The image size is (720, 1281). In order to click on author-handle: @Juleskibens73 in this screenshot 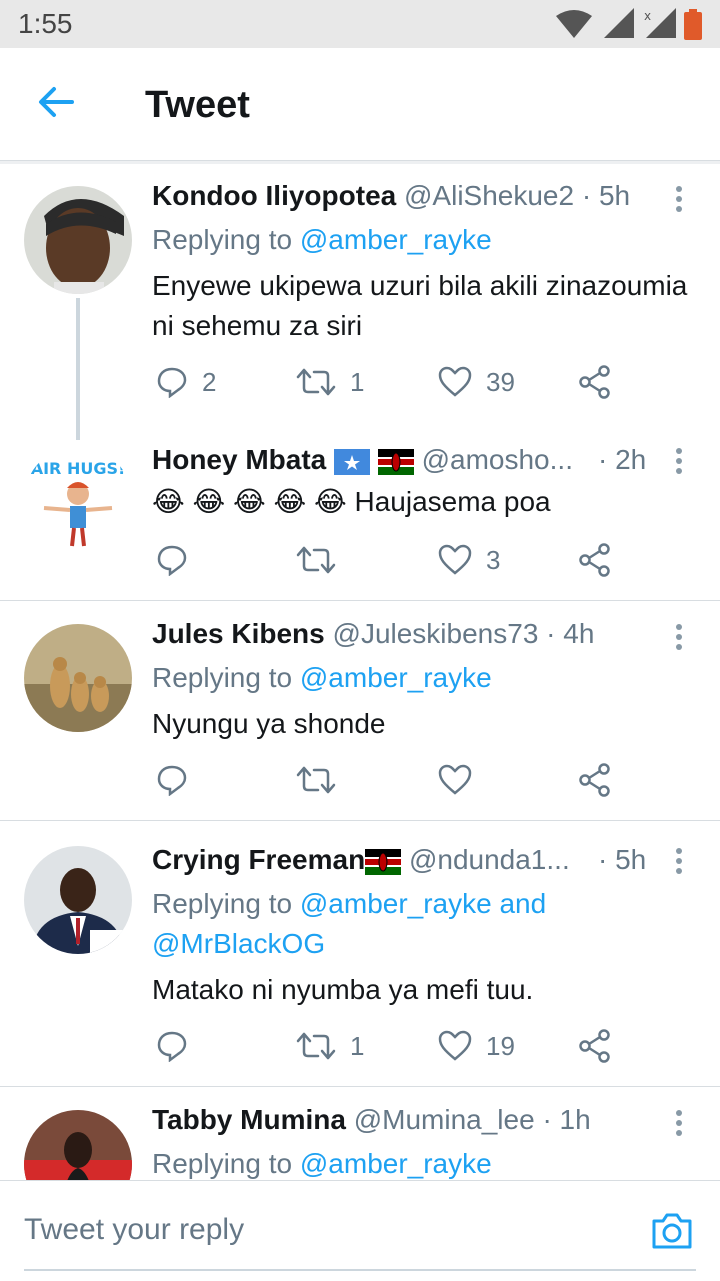, I will do `click(435, 633)`.